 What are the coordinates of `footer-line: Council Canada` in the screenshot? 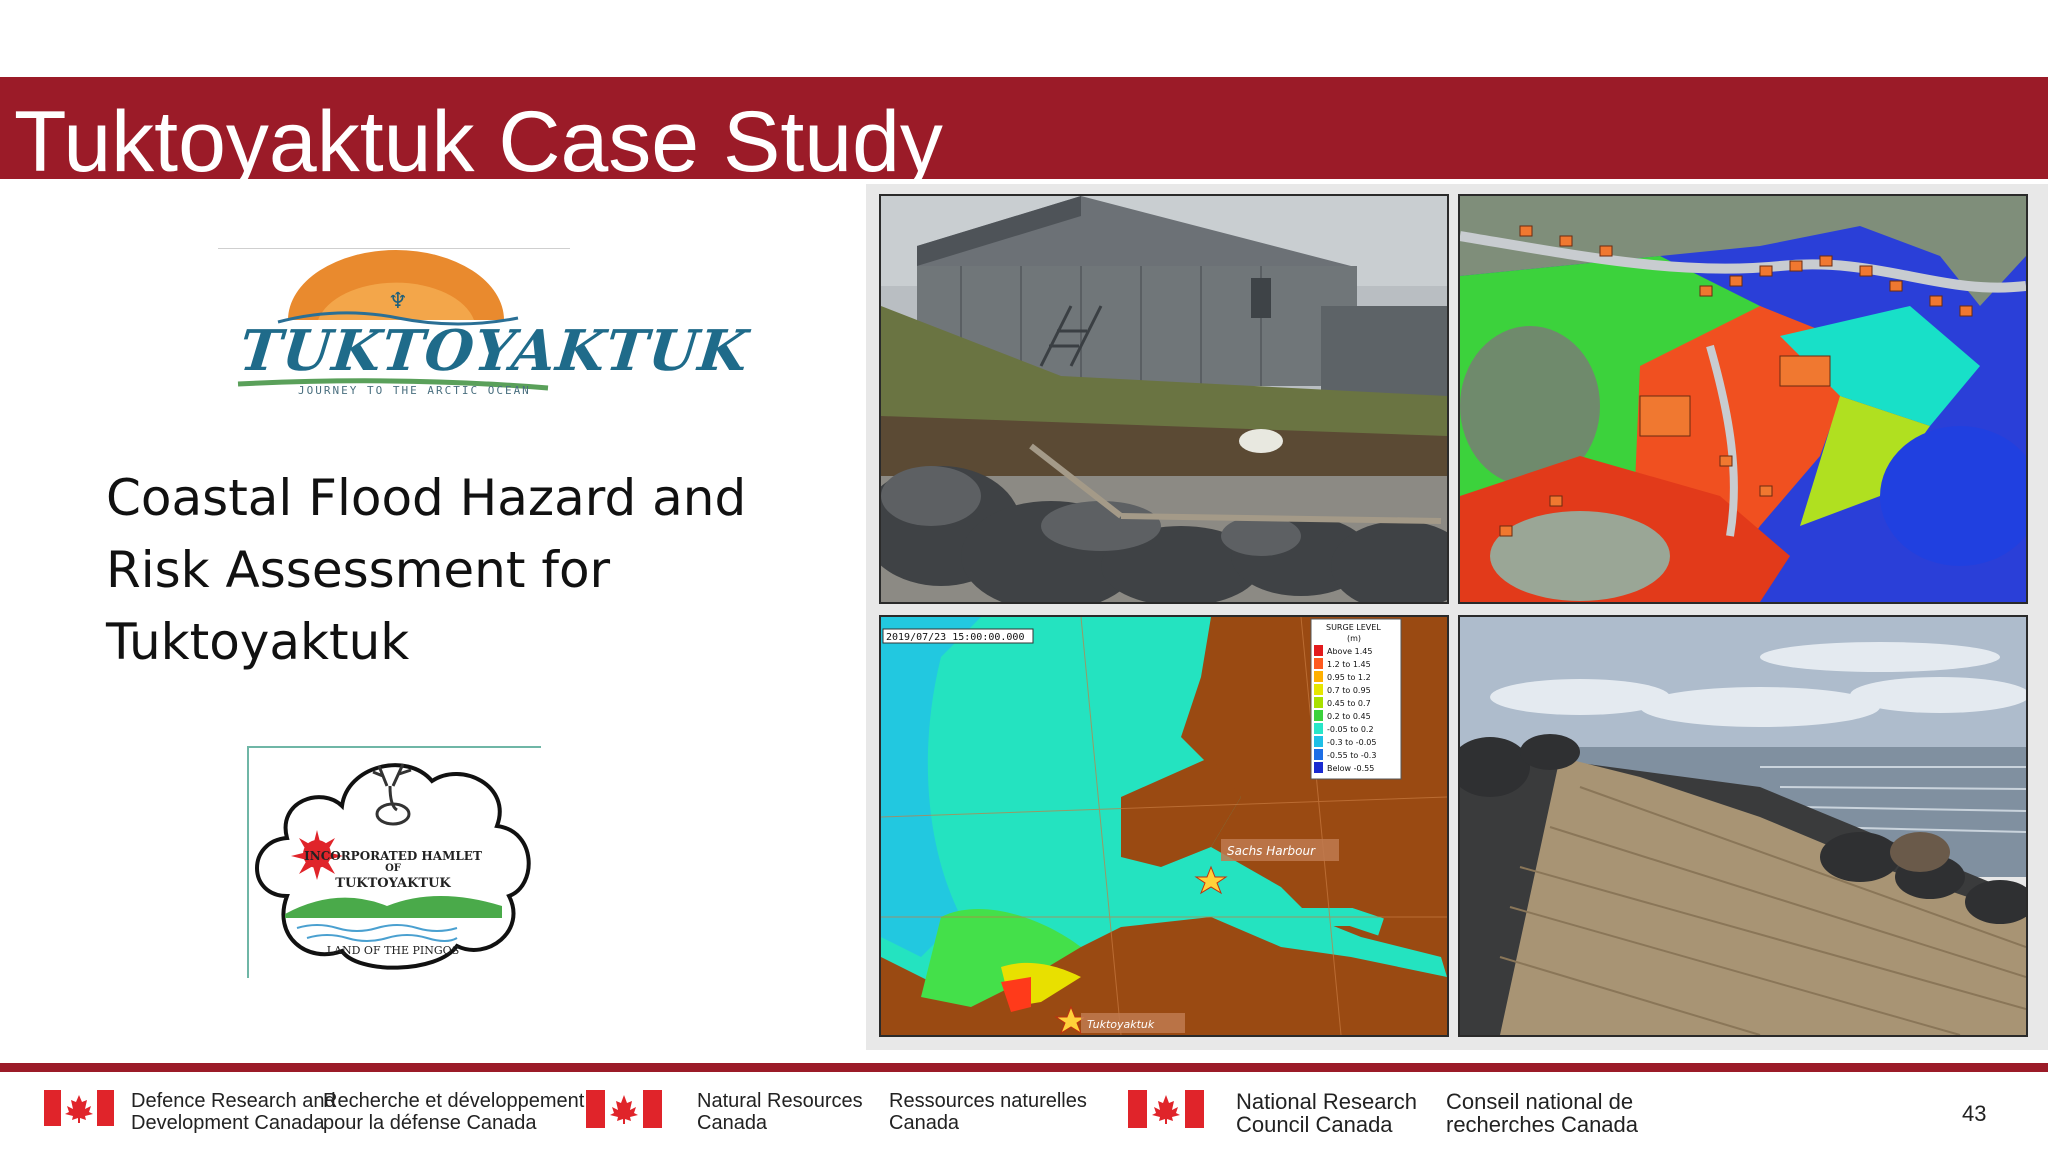 It's located at (1314, 1124).